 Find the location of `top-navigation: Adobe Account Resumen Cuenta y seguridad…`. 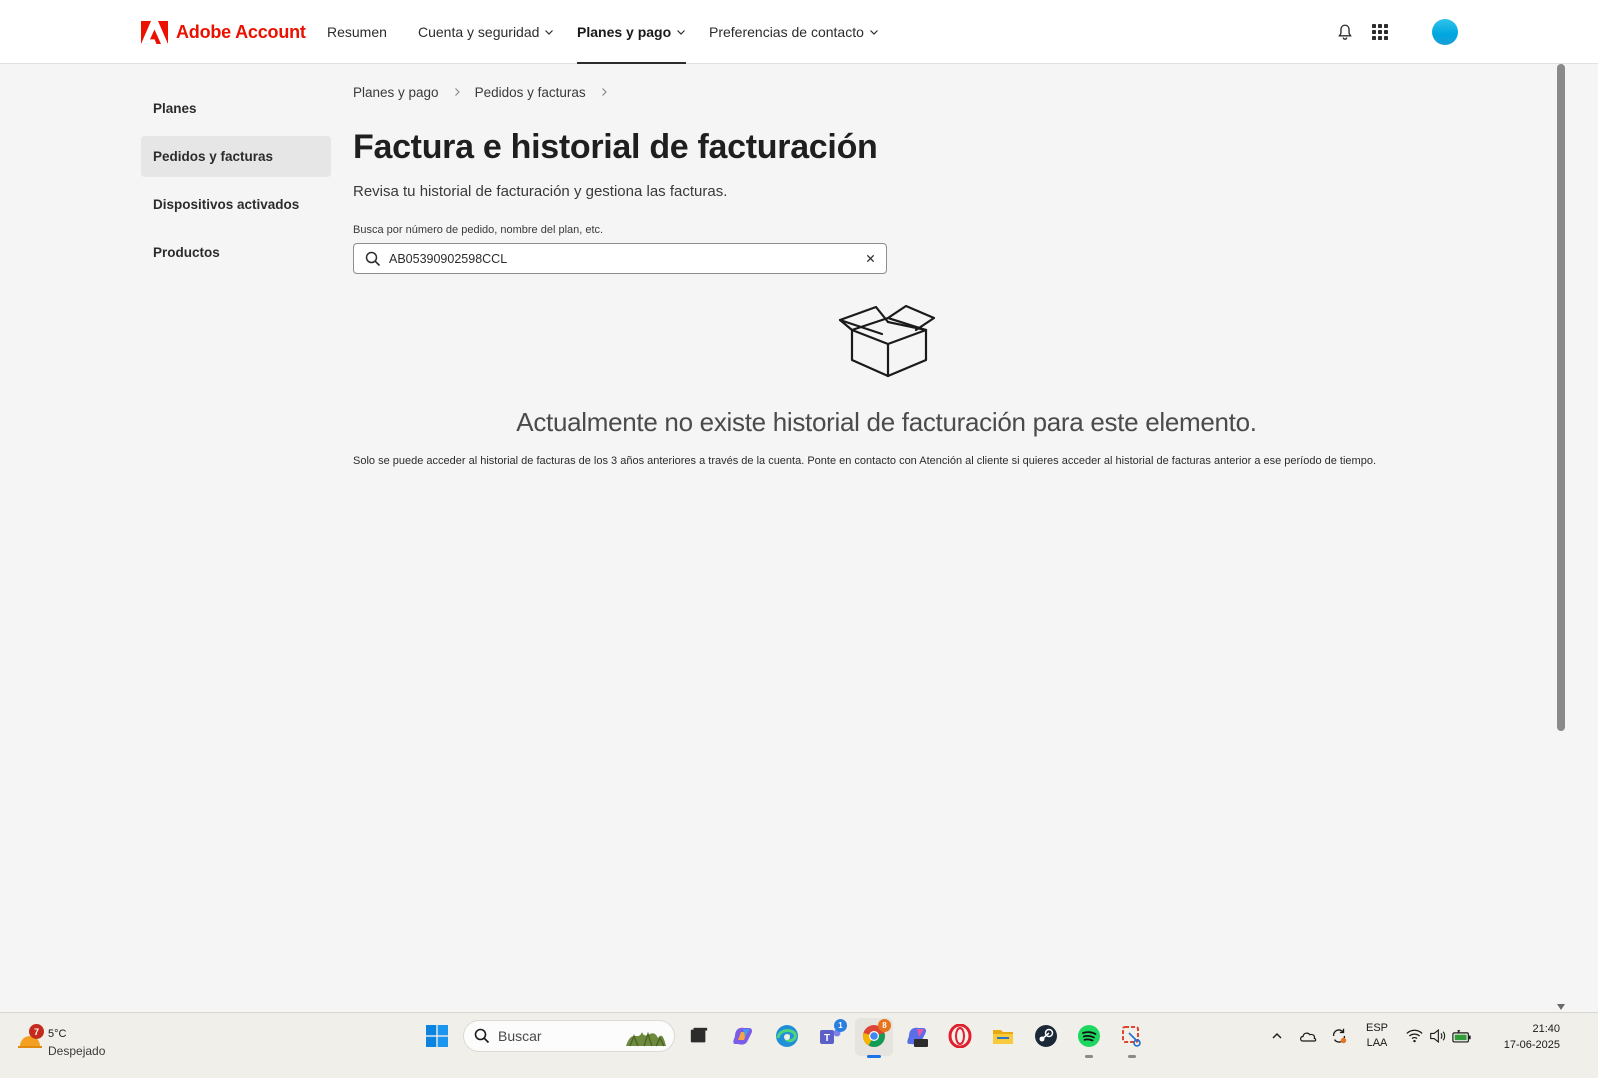

top-navigation: Adobe Account Resumen Cuenta y seguridad… is located at coordinates (799, 32).